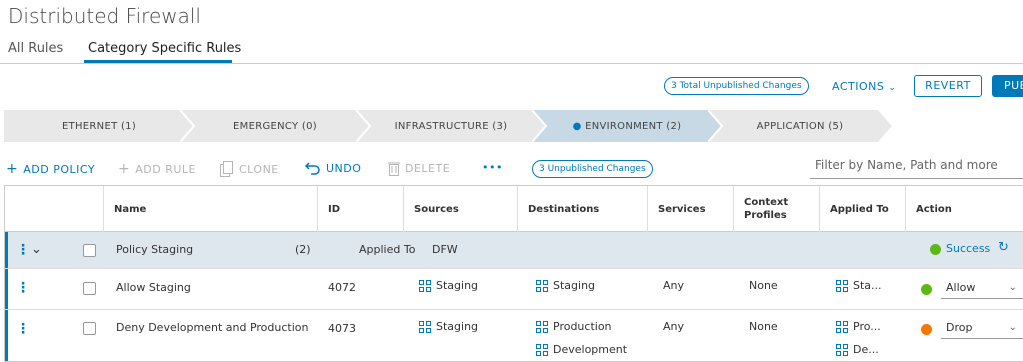  I want to click on category-environment: ● ENVIRONMENT (2), so click(627, 126).